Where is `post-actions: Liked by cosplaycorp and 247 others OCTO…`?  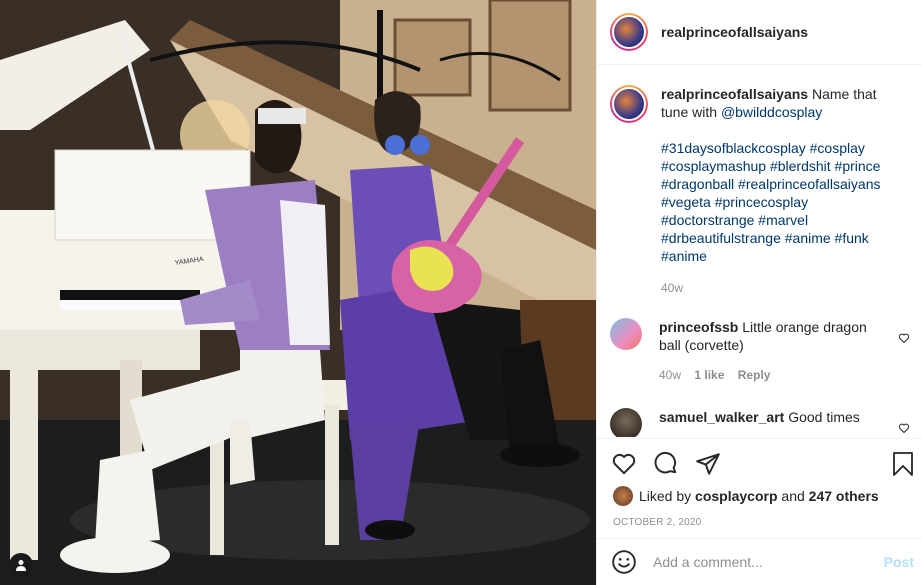
post-actions: Liked by cosplaycorp and 247 others OCTO… is located at coordinates (759, 488).